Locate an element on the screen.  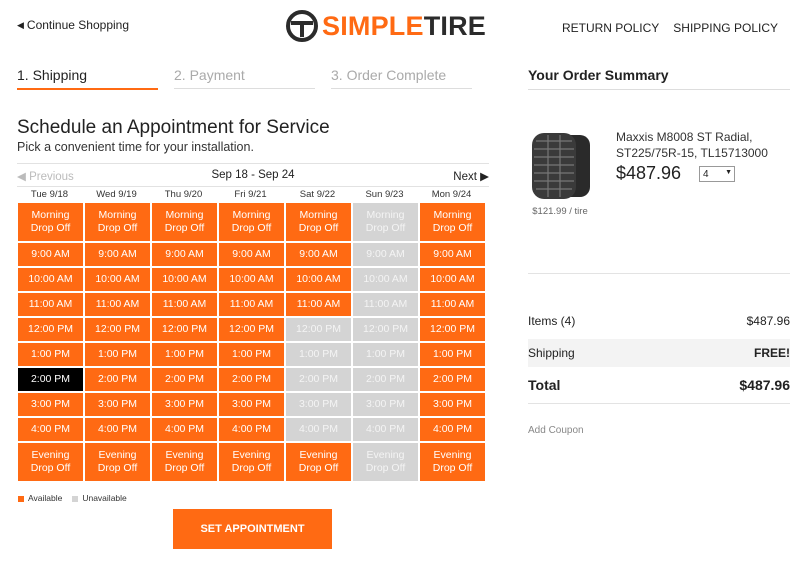
schedule-title: Schedule an Appointment for Service is located at coordinates (173, 127).